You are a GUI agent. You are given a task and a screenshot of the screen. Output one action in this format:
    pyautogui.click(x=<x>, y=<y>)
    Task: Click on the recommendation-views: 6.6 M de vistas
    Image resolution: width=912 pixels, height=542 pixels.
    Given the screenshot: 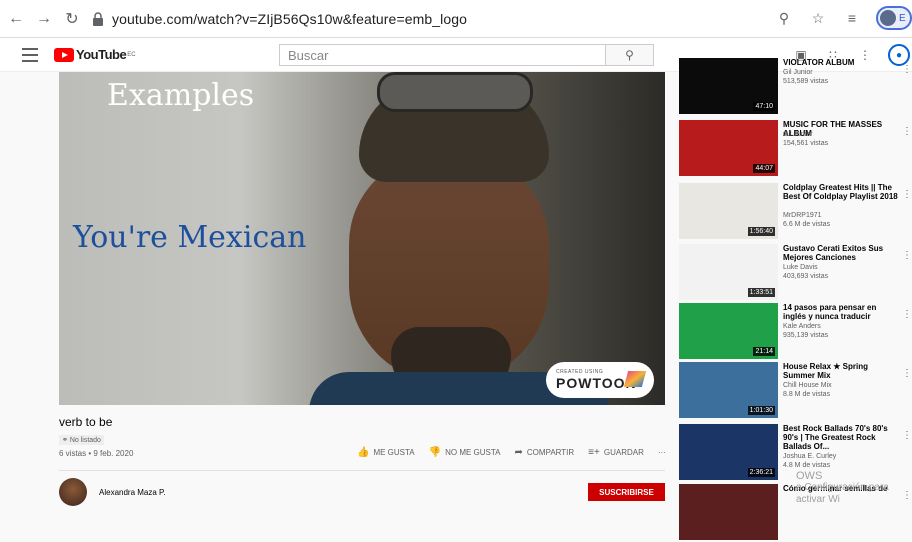 What is the action you would take?
    pyautogui.click(x=807, y=224)
    